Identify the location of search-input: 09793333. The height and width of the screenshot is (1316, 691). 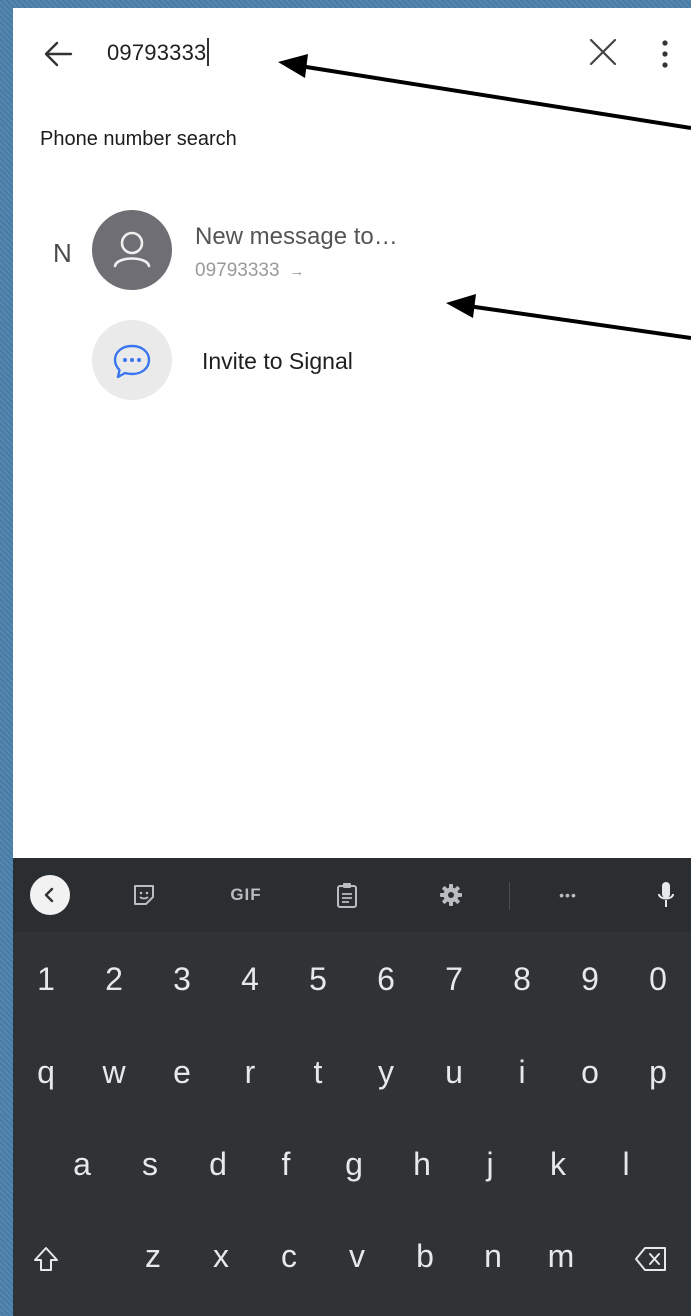
(158, 53).